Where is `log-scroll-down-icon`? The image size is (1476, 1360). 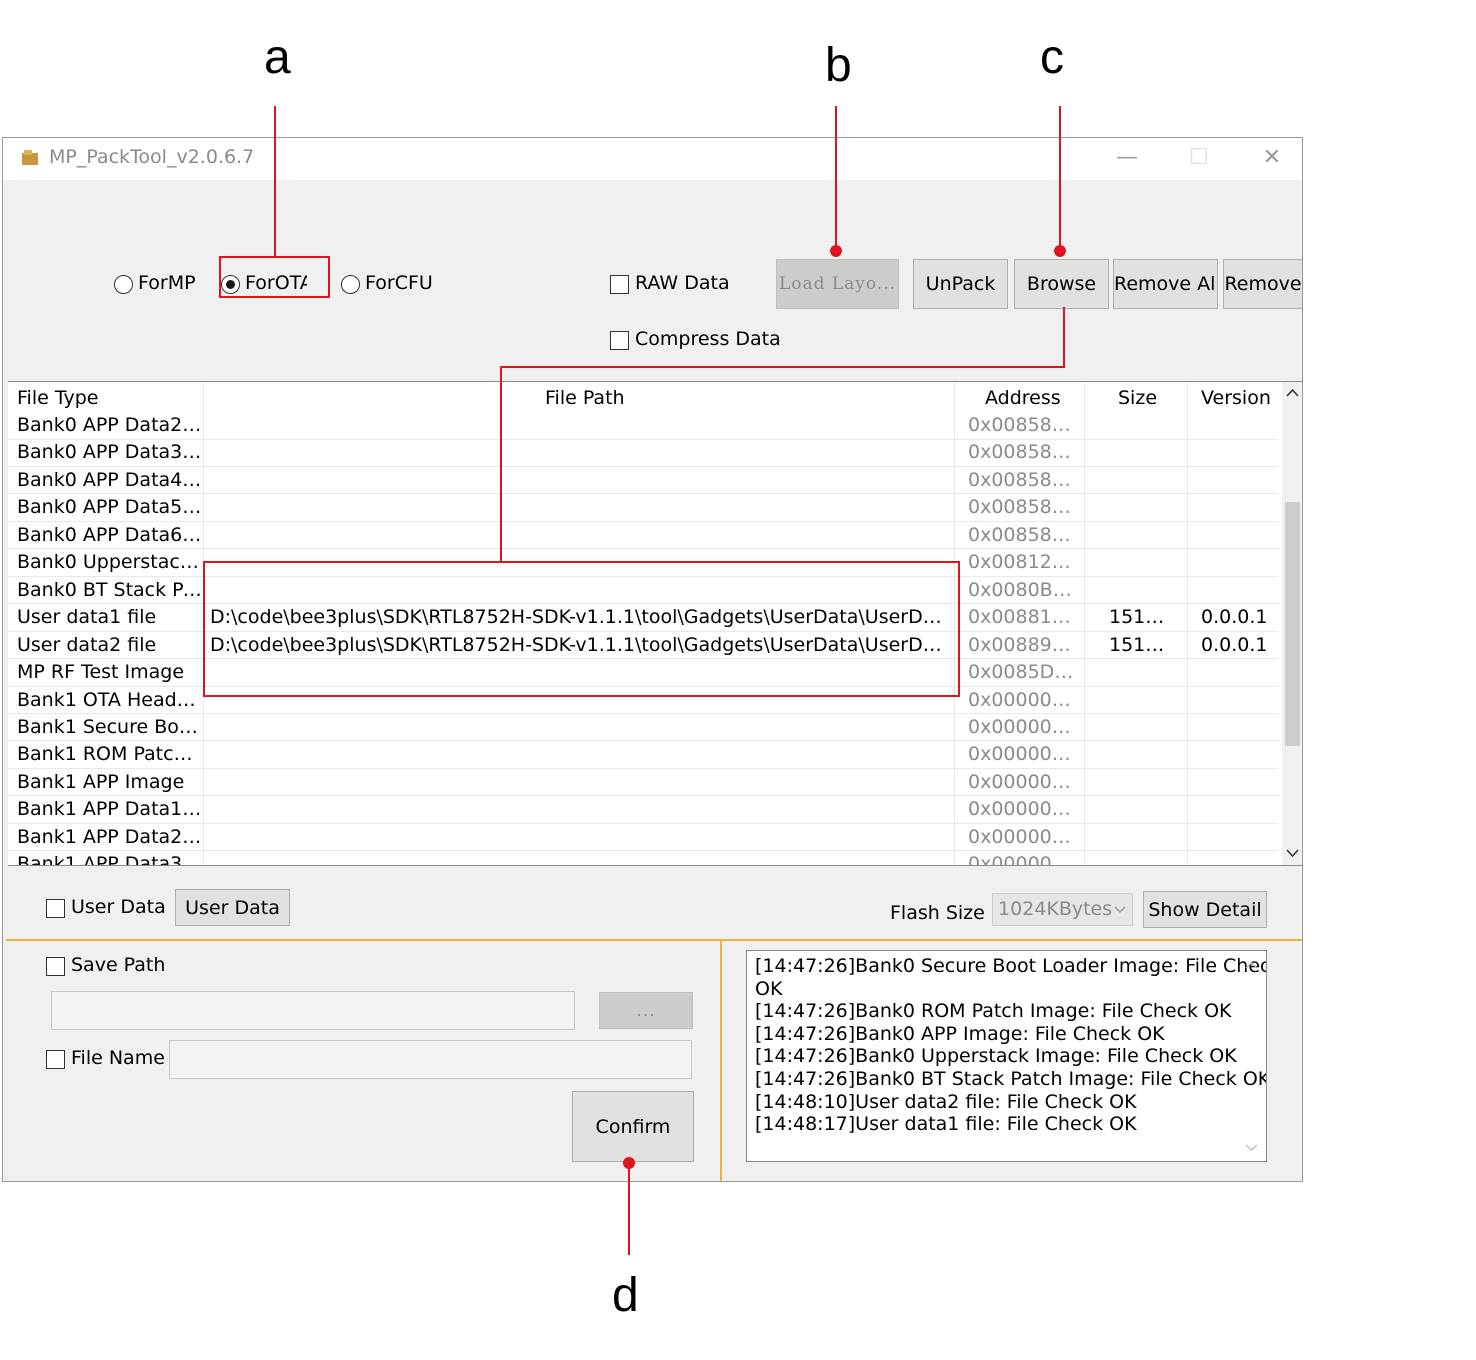 log-scroll-down-icon is located at coordinates (1251, 1147).